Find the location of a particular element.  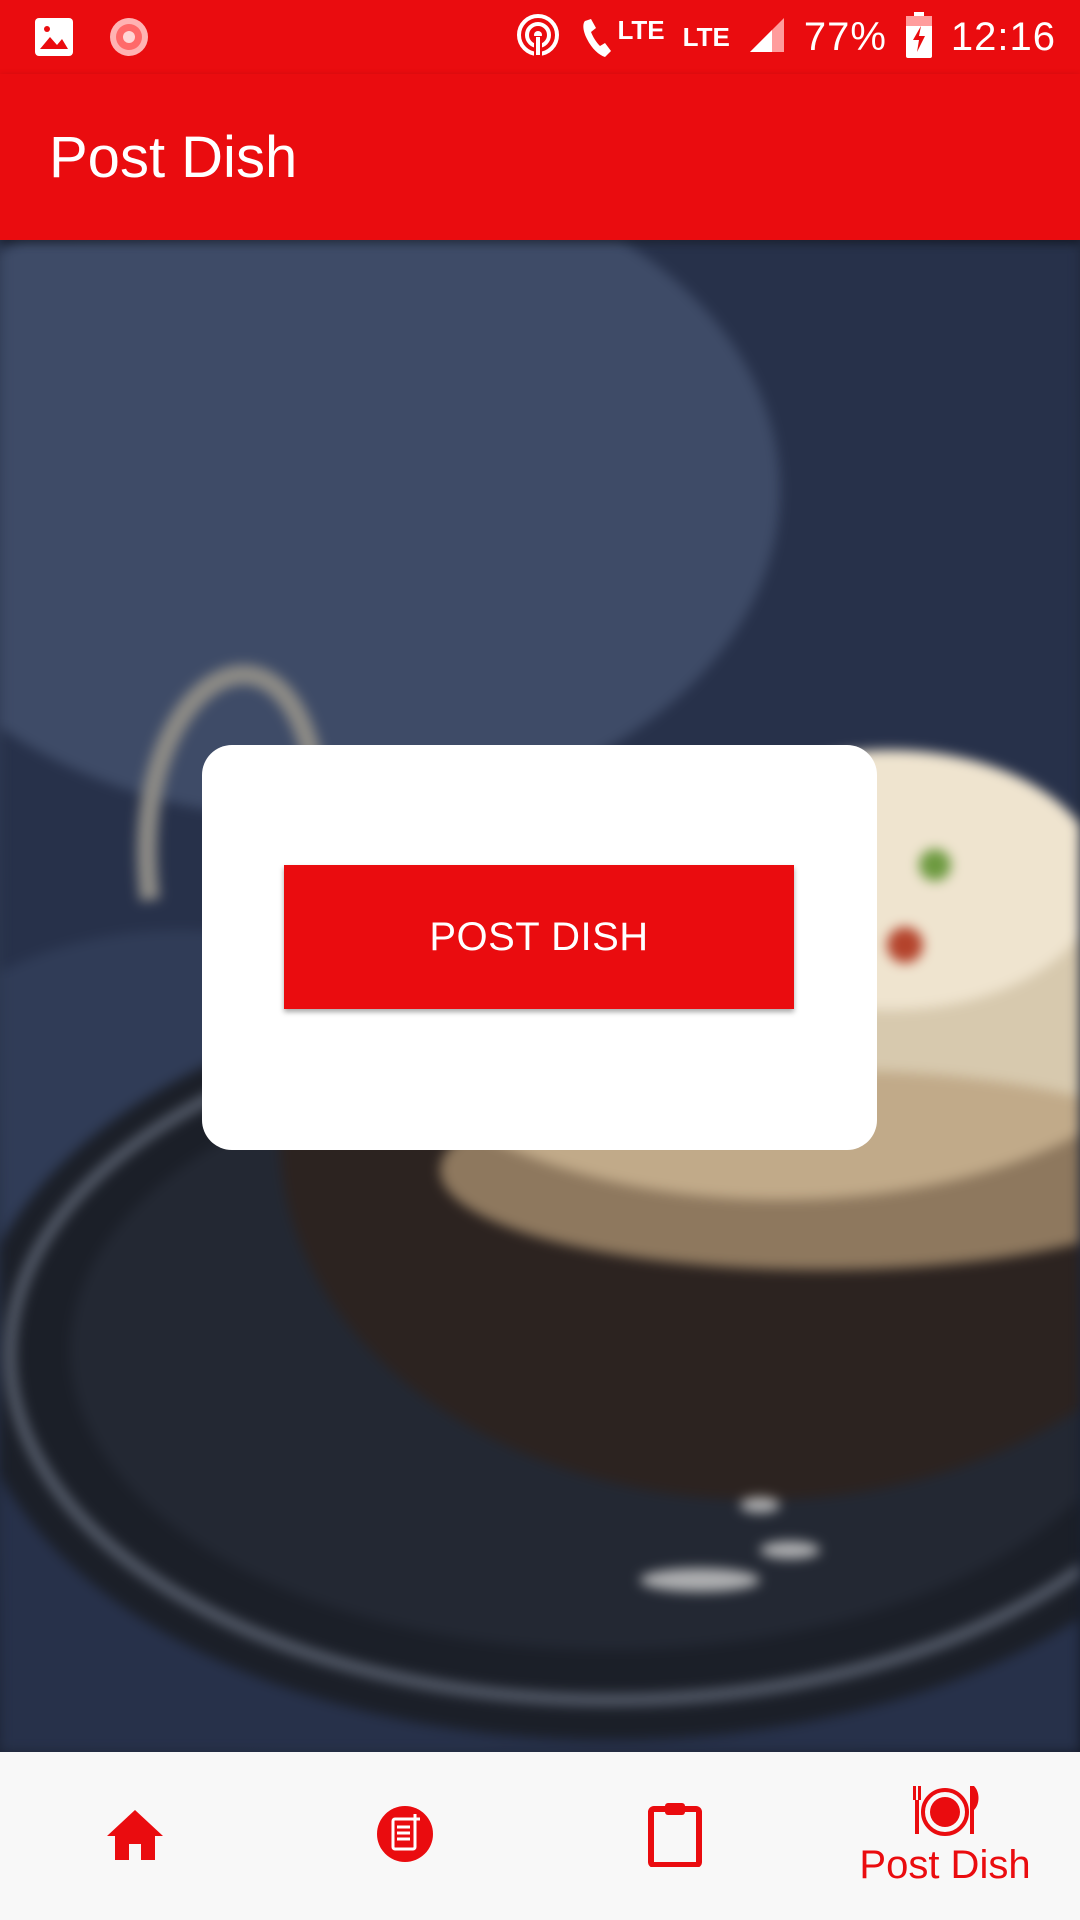

lte-label-1: LTE is located at coordinates (641, 30).